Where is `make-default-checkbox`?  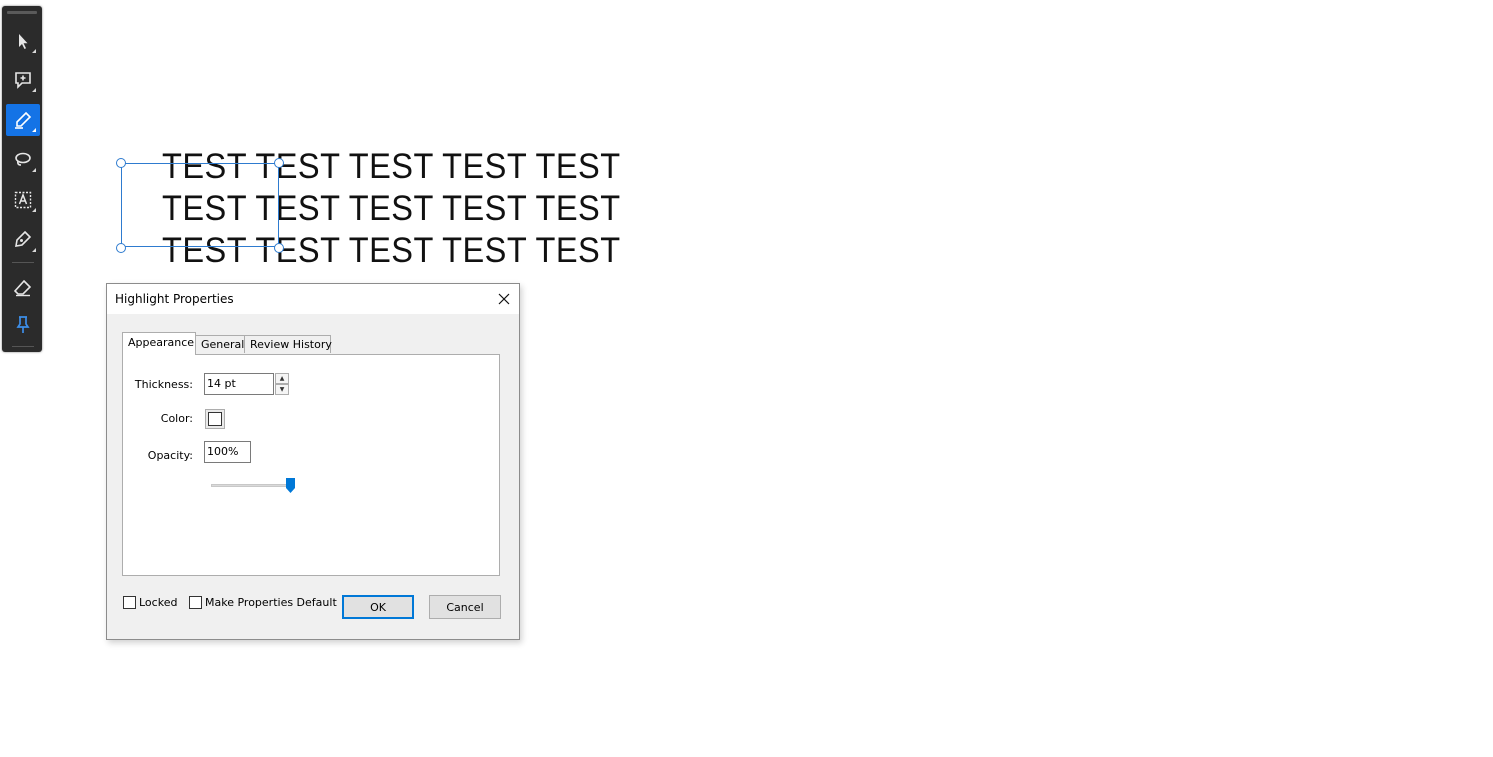 make-default-checkbox is located at coordinates (195, 602).